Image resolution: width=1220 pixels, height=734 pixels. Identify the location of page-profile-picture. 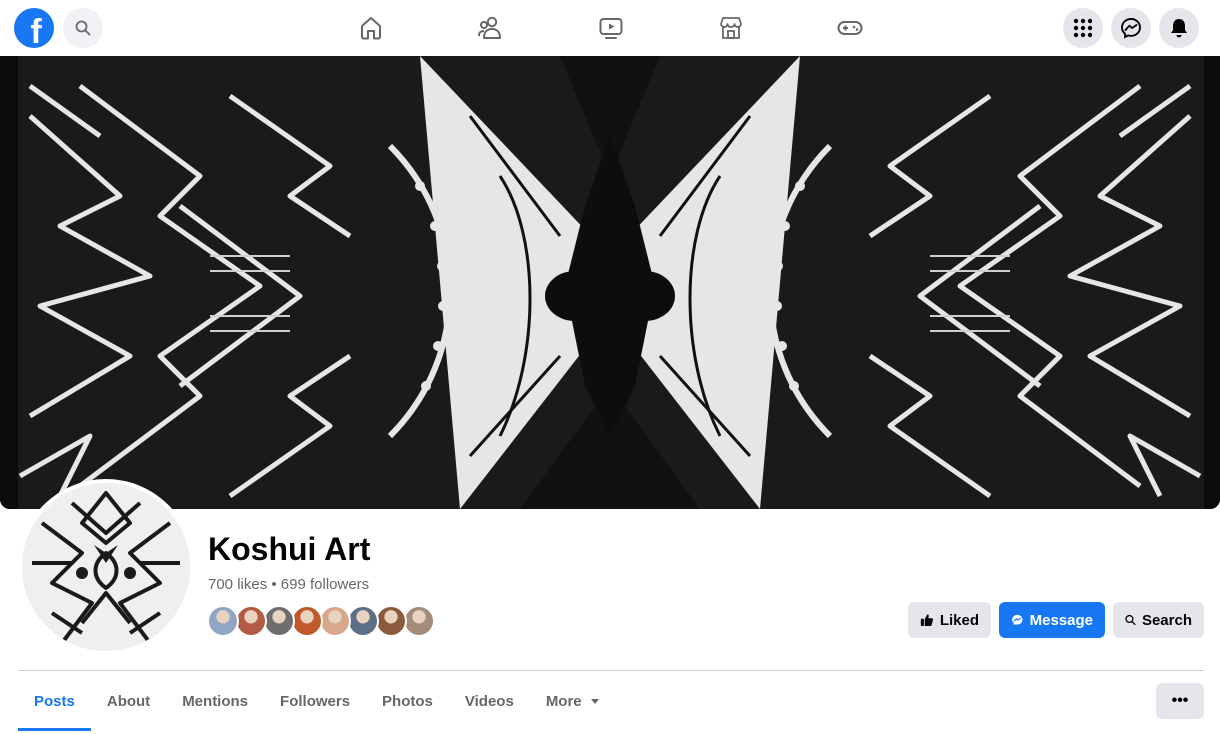
(106, 567).